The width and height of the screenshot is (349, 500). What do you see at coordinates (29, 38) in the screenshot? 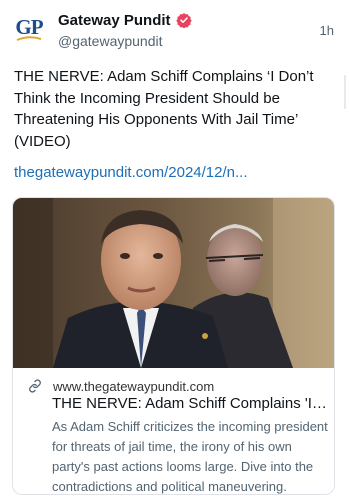
I see `avatar-swoosh-icon` at bounding box center [29, 38].